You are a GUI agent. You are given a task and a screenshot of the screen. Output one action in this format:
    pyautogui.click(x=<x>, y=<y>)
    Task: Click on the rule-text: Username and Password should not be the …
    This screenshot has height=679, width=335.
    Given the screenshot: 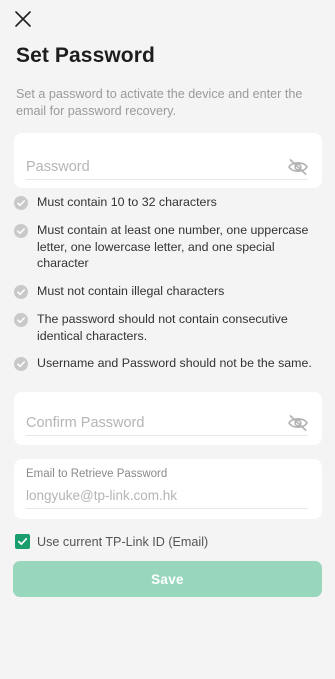 What is the action you would take?
    pyautogui.click(x=174, y=363)
    